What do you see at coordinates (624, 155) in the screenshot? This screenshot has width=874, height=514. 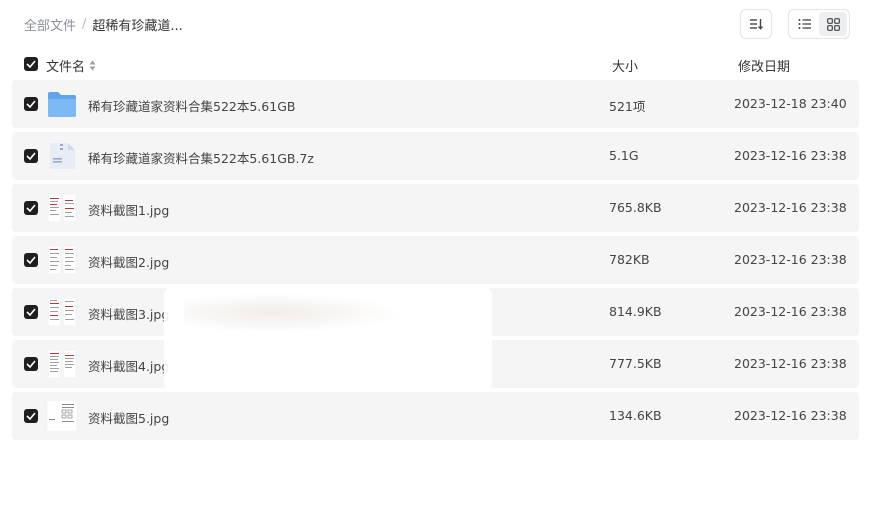 I see `file-size: 5.1G` at bounding box center [624, 155].